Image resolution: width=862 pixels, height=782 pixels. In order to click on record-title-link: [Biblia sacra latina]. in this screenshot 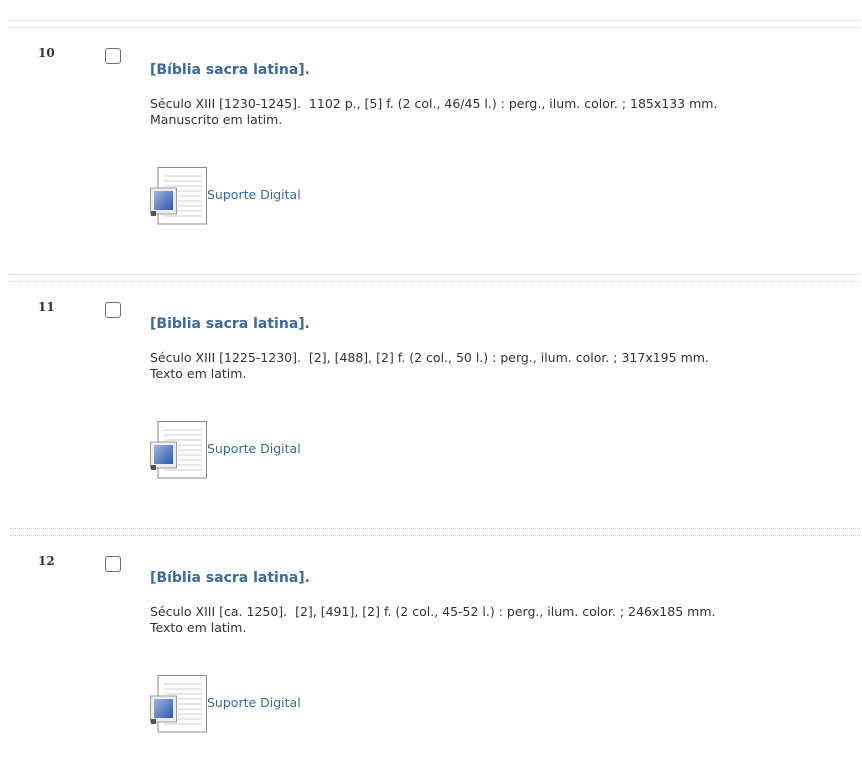, I will do `click(230, 324)`.